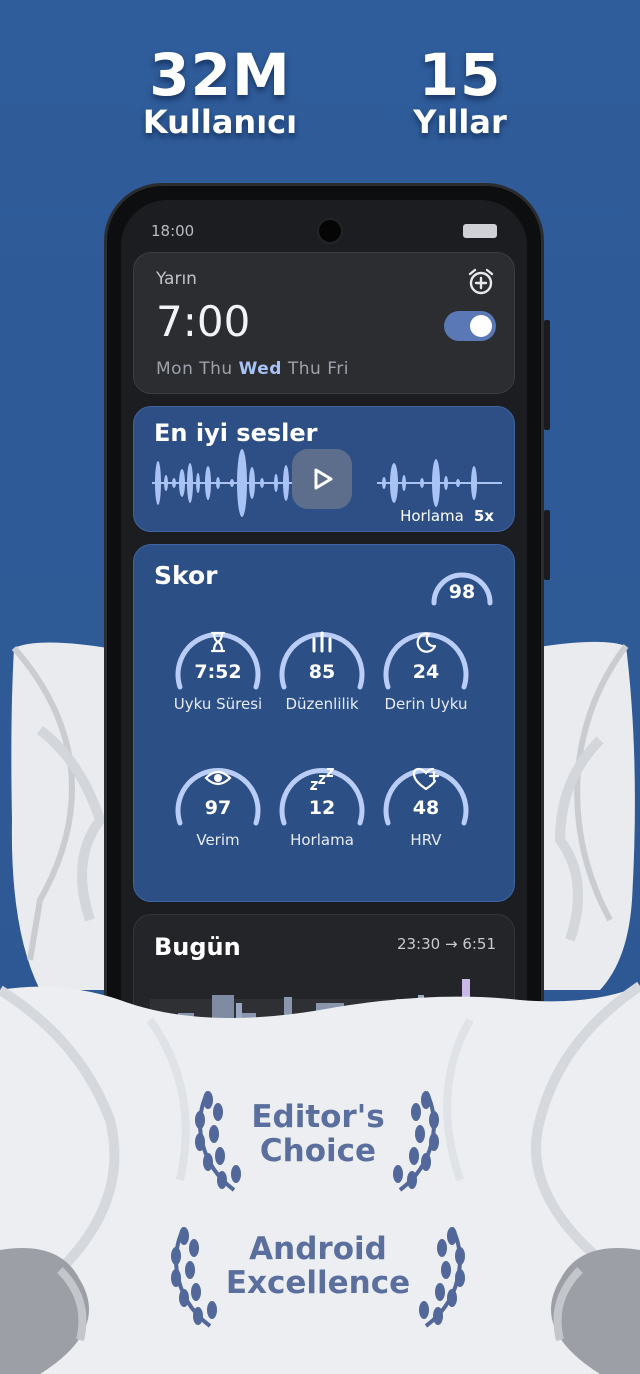  Describe the element at coordinates (318, 1283) in the screenshot. I see `badge-line: Excellence` at that location.